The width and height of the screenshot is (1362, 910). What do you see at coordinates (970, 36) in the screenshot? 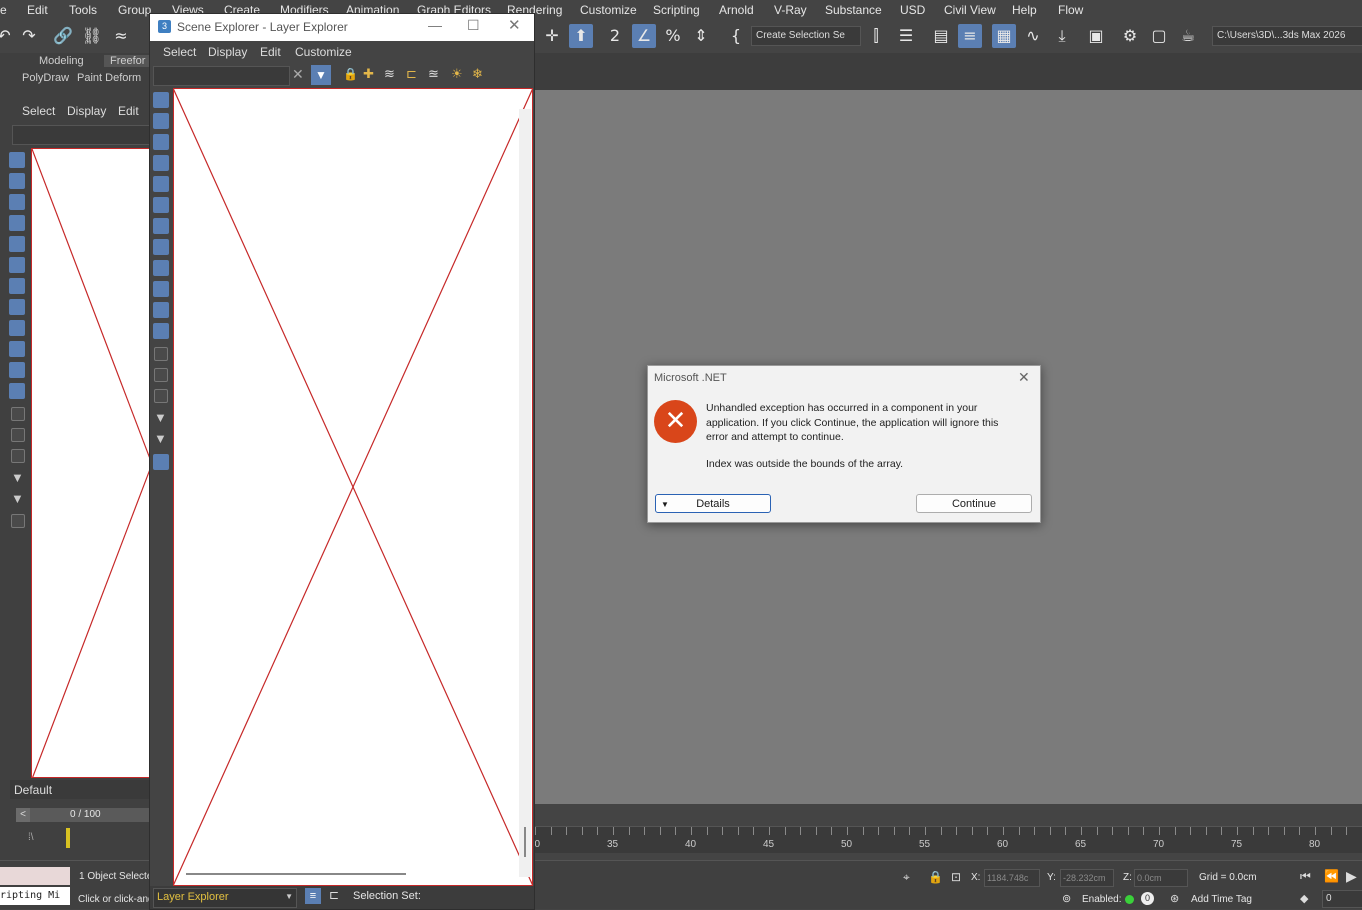
I see `toggle-layer-explorer-icon: ≡` at bounding box center [970, 36].